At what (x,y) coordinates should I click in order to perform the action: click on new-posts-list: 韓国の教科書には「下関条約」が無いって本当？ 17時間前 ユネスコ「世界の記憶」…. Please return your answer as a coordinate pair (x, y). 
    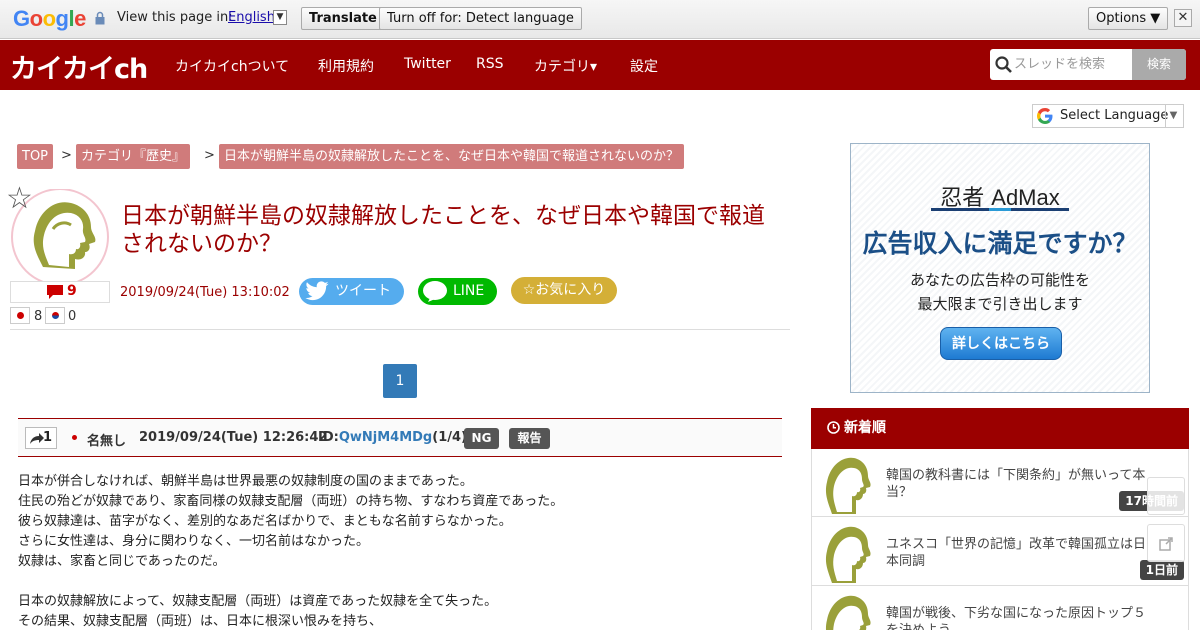
    Looking at the image, I should click on (1000, 539).